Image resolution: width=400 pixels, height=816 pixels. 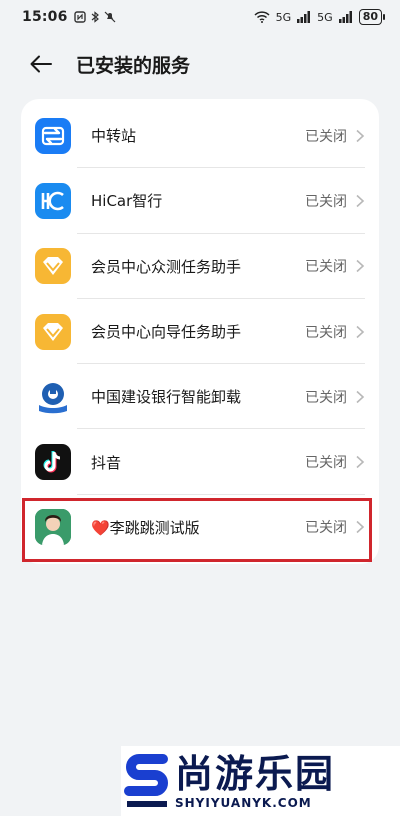 What do you see at coordinates (243, 803) in the screenshot?
I see `watermark-en: SHYIYUANYK.COM` at bounding box center [243, 803].